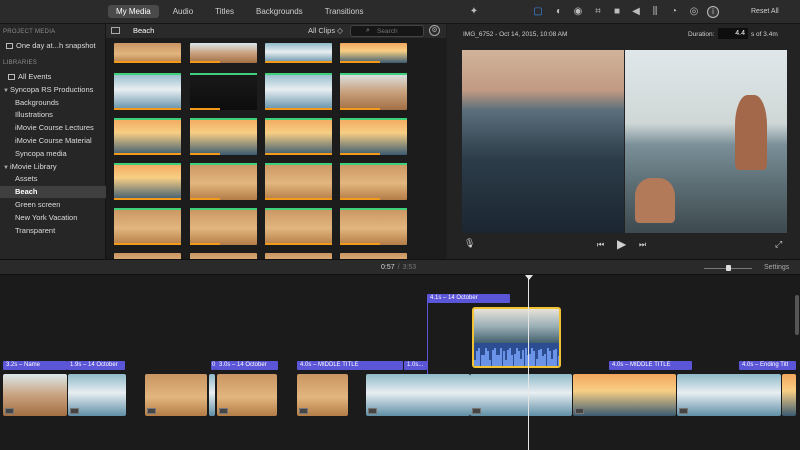  I want to click on tab-my-media: My Media, so click(133, 11).